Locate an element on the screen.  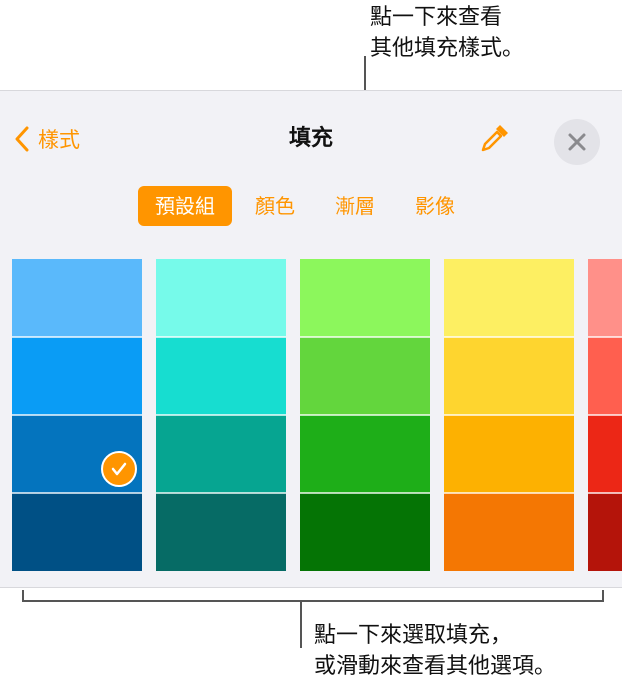
swatch-bracket-right is located at coordinates (603, 596).